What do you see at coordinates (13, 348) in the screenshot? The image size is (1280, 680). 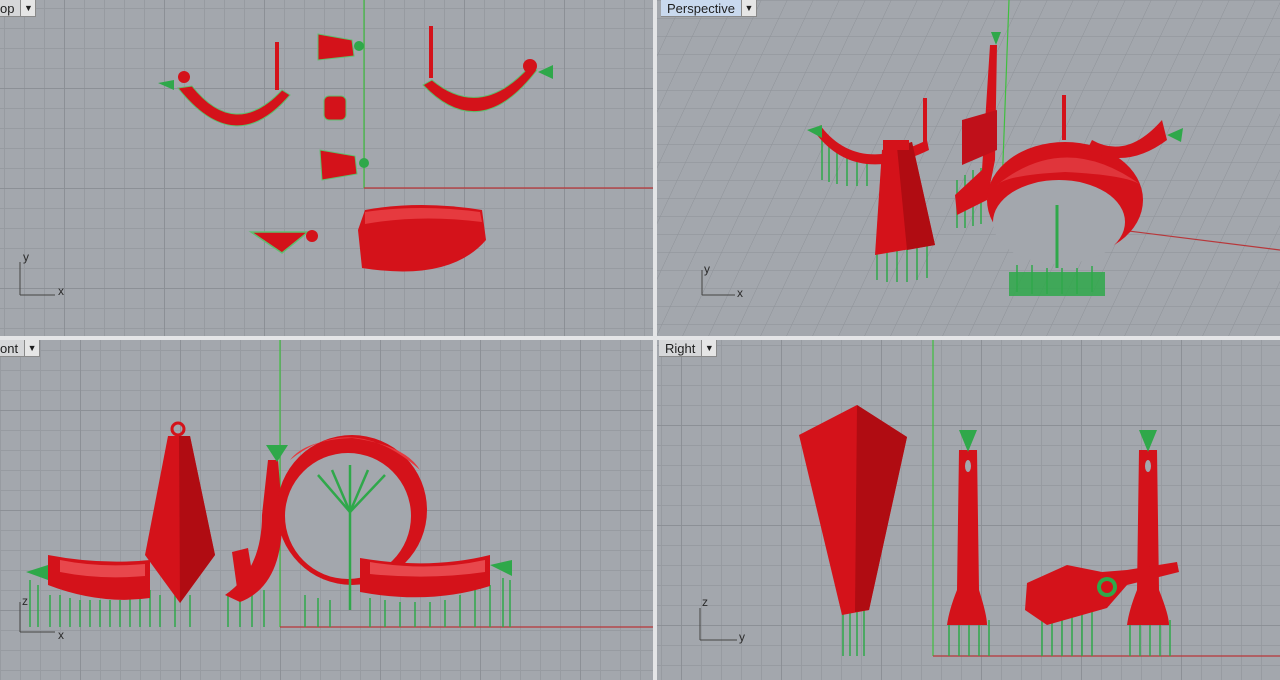 I see `viewport-title-label: ont` at bounding box center [13, 348].